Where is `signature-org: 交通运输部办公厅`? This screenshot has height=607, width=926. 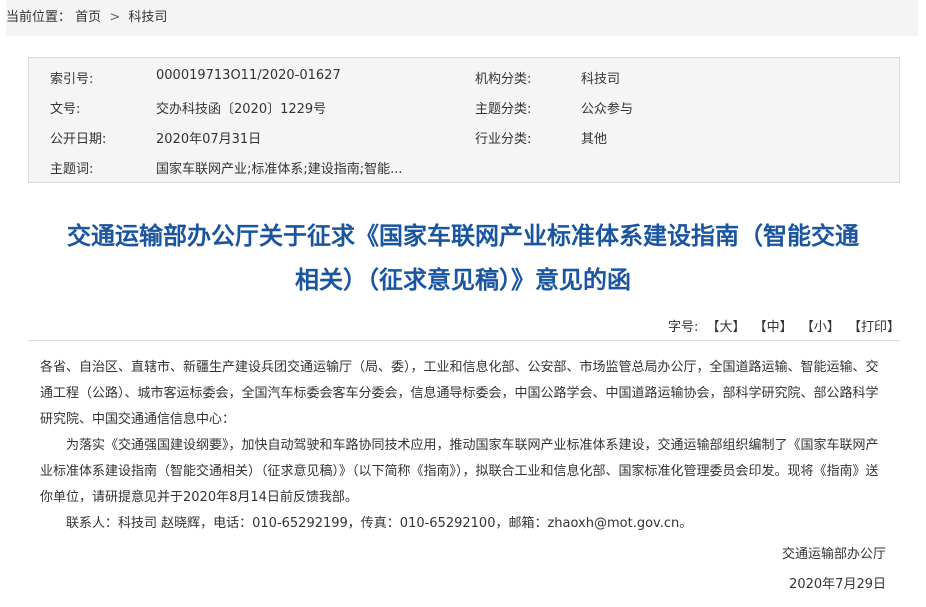 signature-org: 交通运输部办公厅 is located at coordinates (833, 554).